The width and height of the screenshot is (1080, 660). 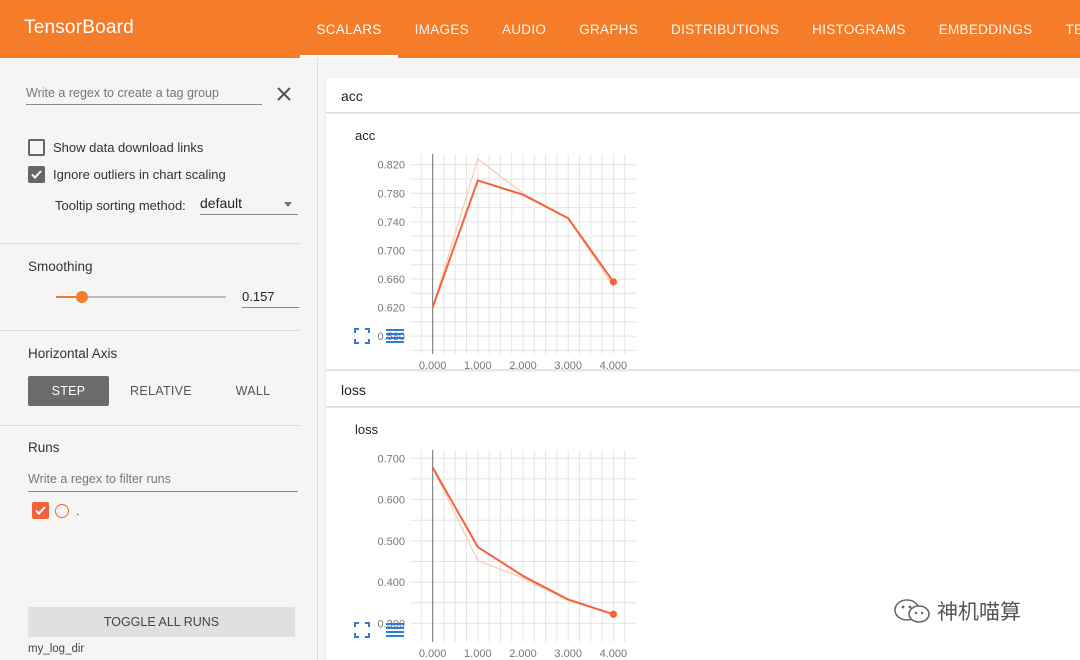 I want to click on tooltip-sorting-label: Tooltip sorting method:, so click(x=120, y=205).